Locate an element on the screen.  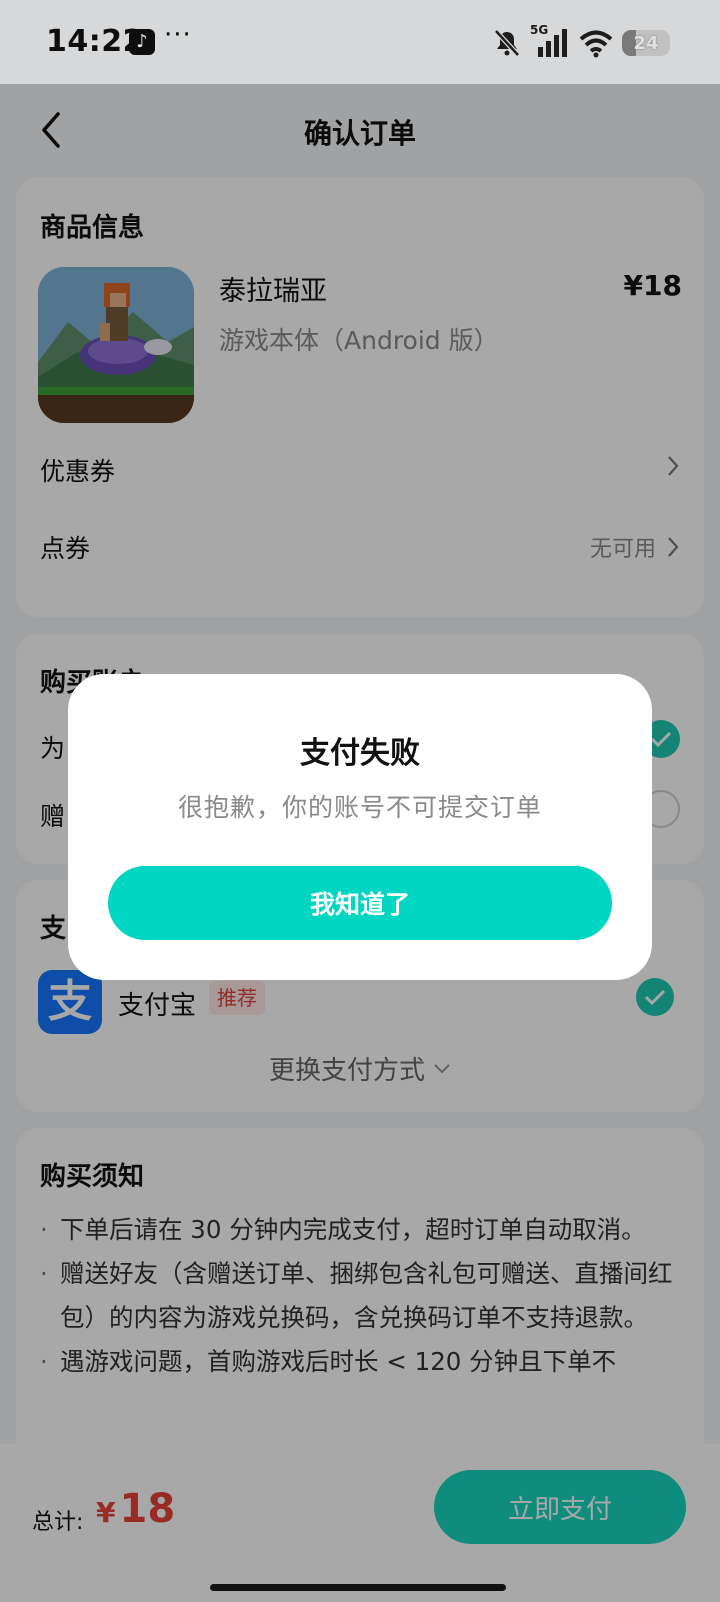
dialog-confirm-button: 我知道了 is located at coordinates (360, 903).